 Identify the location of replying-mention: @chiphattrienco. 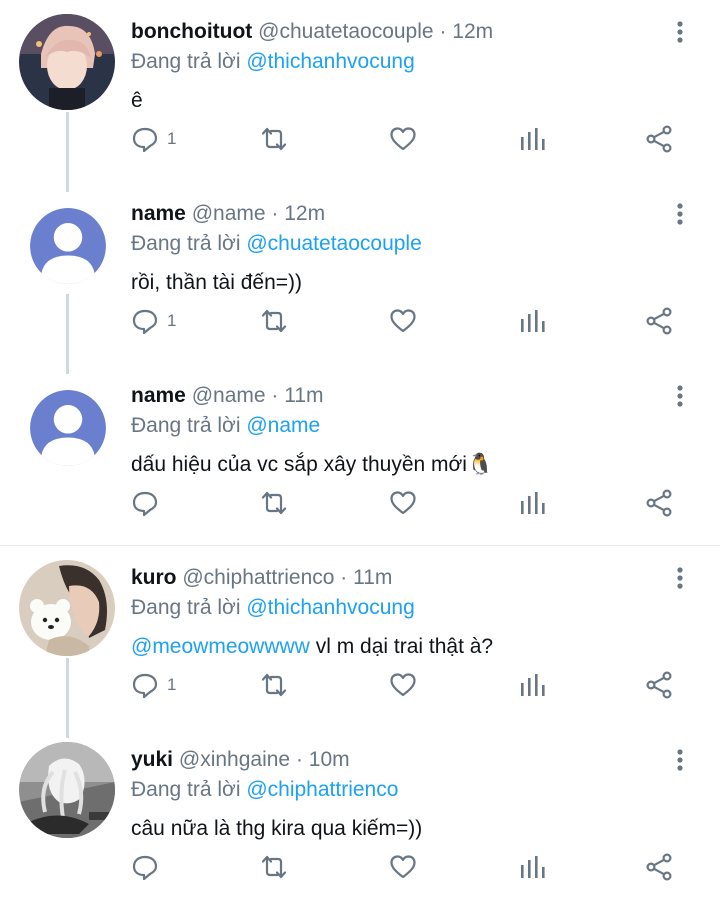
(322, 789).